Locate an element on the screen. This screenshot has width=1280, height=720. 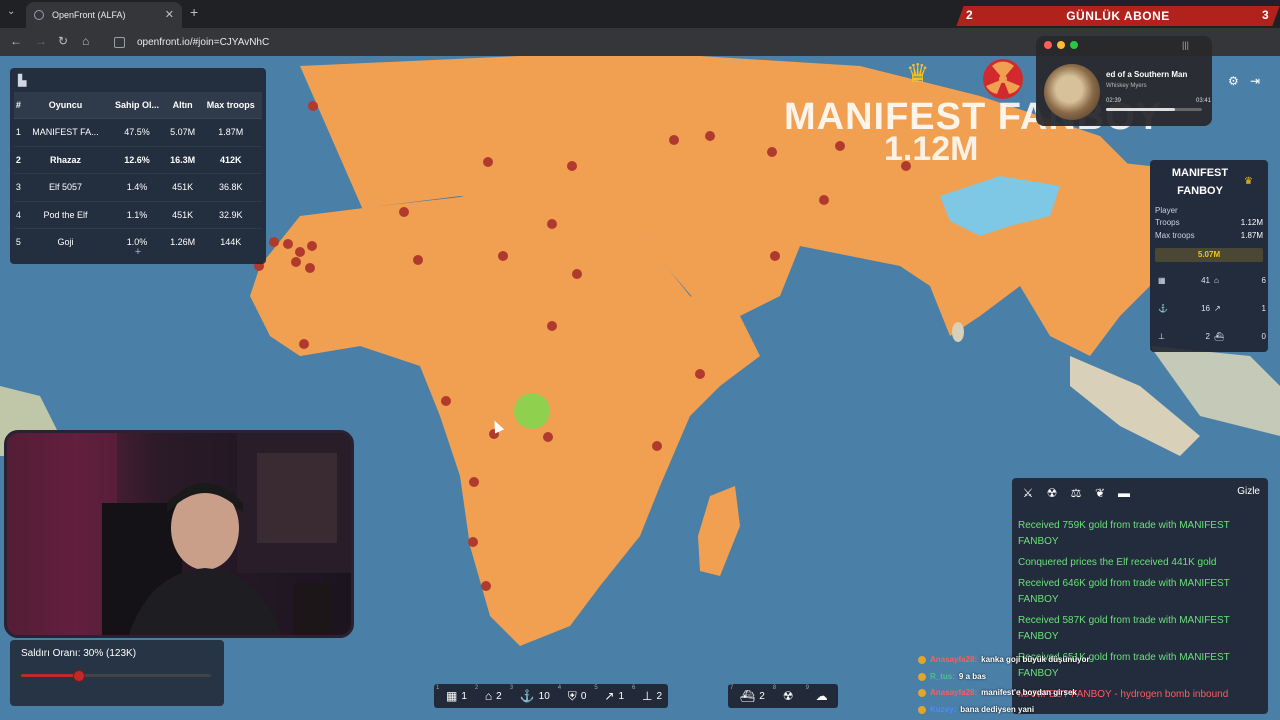
trade-filter-icon: ⚖ is located at coordinates (1076, 493).